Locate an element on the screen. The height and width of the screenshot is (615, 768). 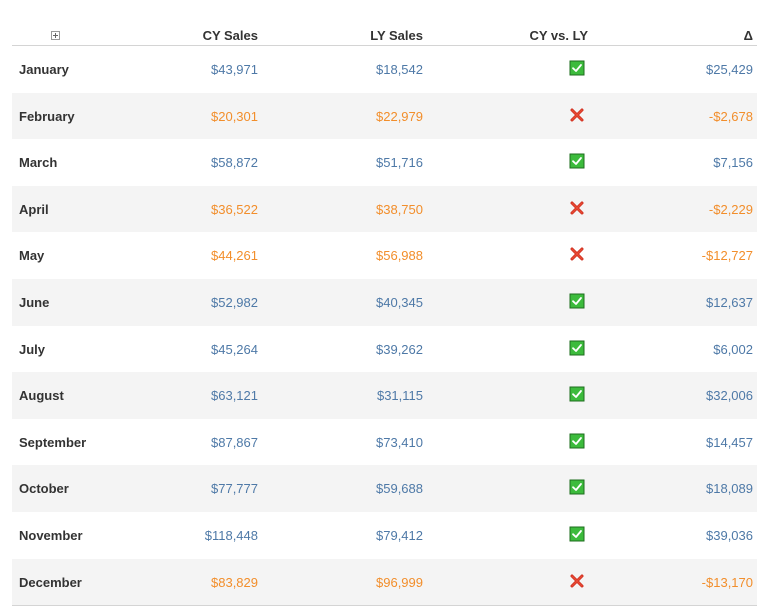
ly-sales-value: $73,410 is located at coordinates (399, 442).